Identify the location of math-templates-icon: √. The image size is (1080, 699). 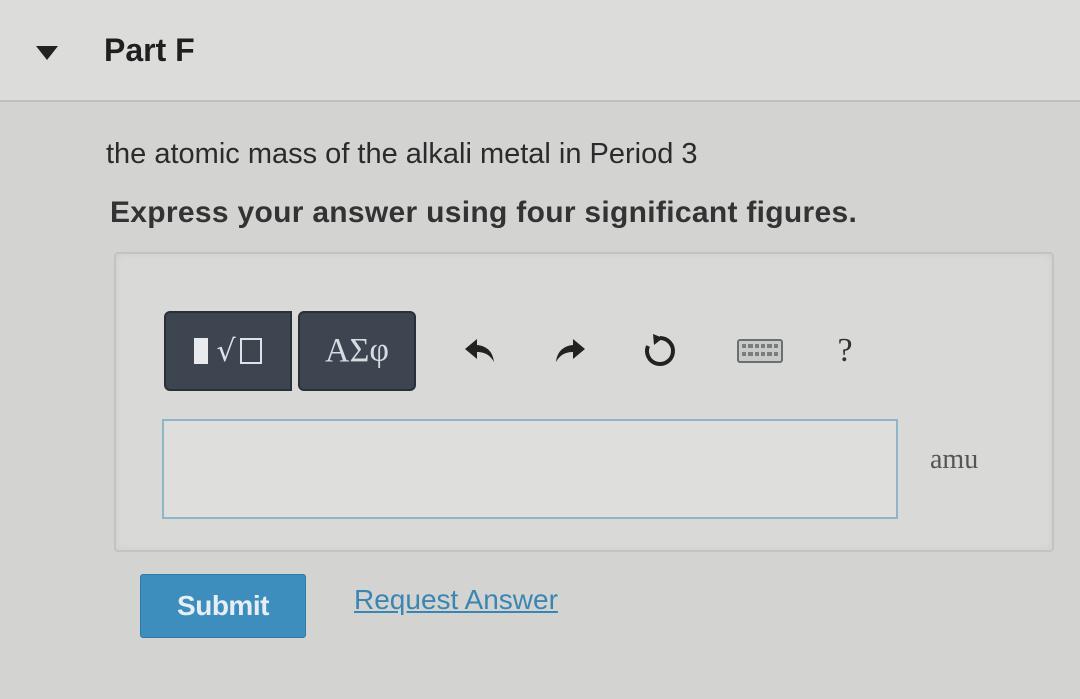
(228, 351).